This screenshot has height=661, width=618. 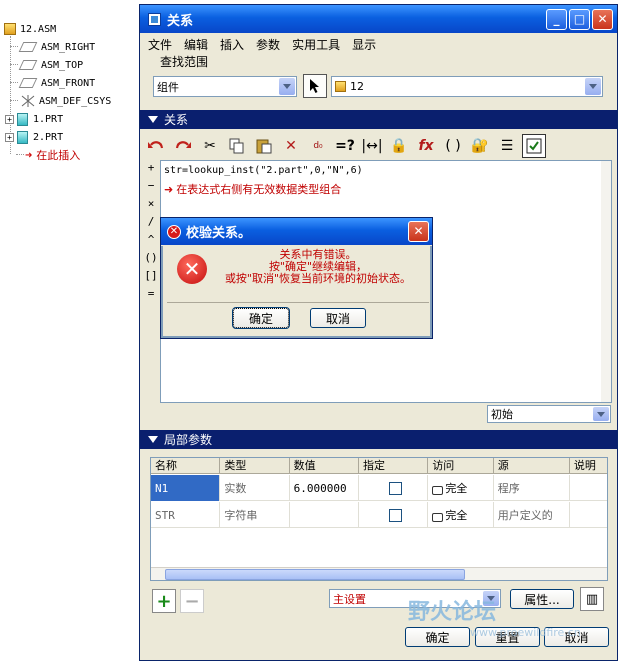 What do you see at coordinates (232, 44) in the screenshot?
I see `menu-insert: 插入` at bounding box center [232, 44].